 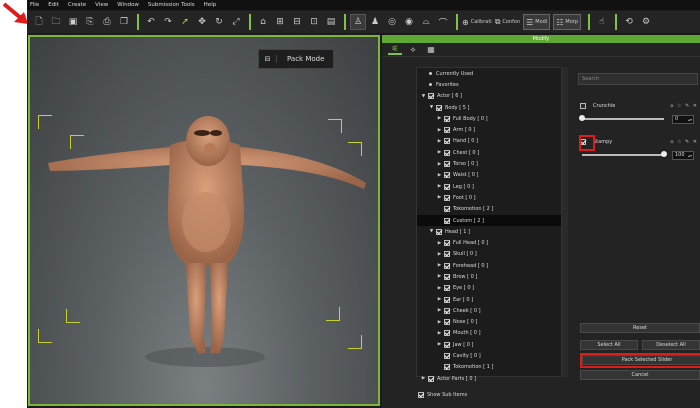 I want to click on expand-arrow-icon: ▼, so click(x=423, y=96).